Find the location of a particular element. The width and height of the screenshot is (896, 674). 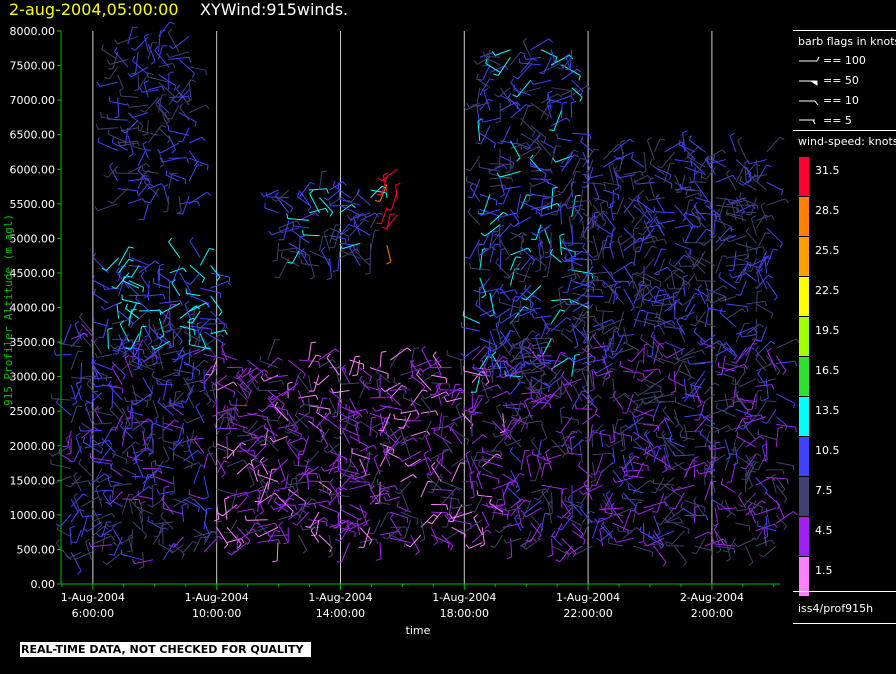

x-tick-label-date: 1-Aug-2004 is located at coordinates (464, 597).